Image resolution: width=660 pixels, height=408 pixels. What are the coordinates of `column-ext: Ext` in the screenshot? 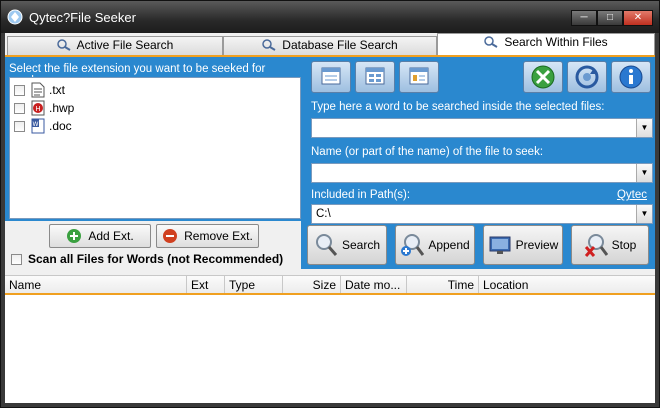 It's located at (206, 285).